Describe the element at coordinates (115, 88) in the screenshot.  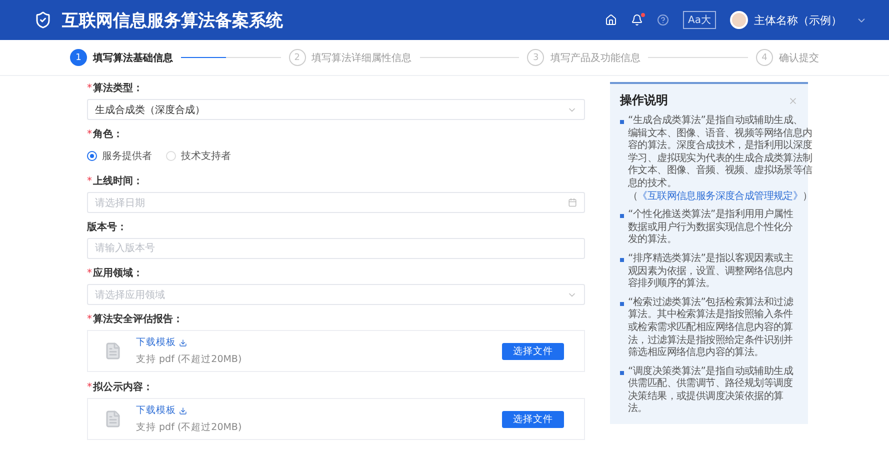
I see `field-label: *算法类型：` at that location.